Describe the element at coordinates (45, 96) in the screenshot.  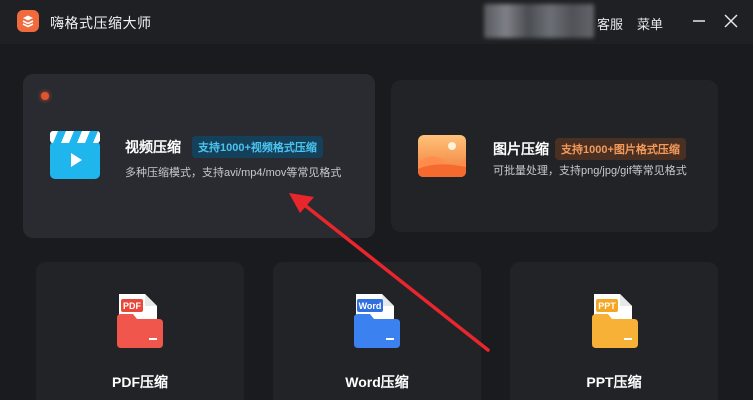
I see `new-indicator-dot` at that location.